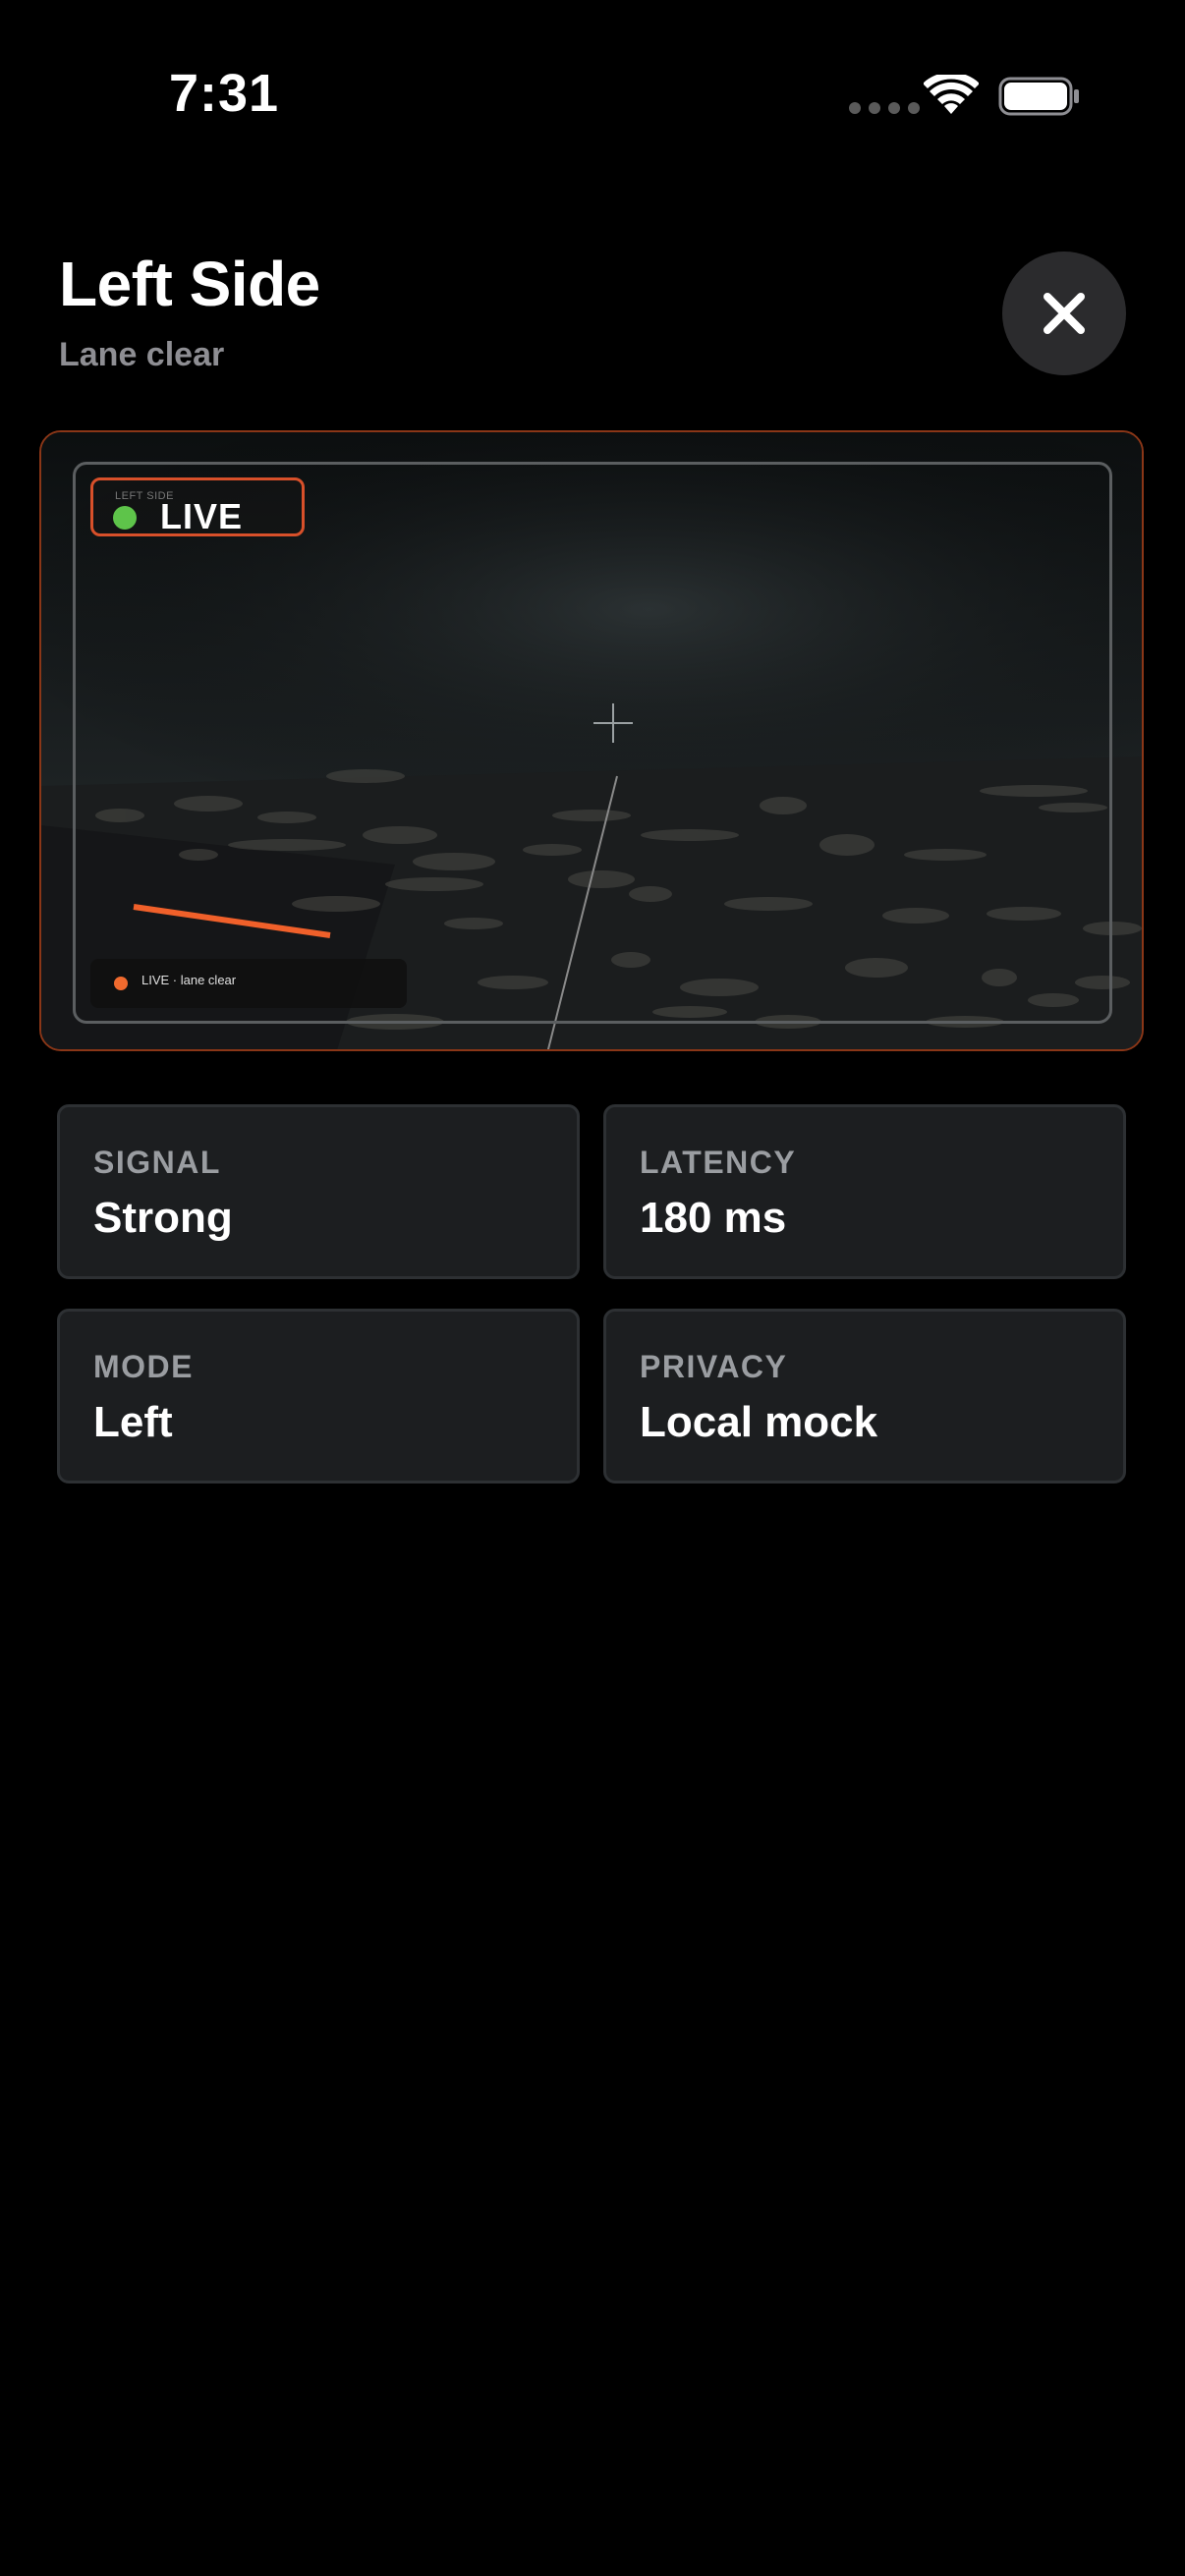 The width and height of the screenshot is (1185, 2576). I want to click on camera-caption: LIVE · lane clear, so click(249, 983).